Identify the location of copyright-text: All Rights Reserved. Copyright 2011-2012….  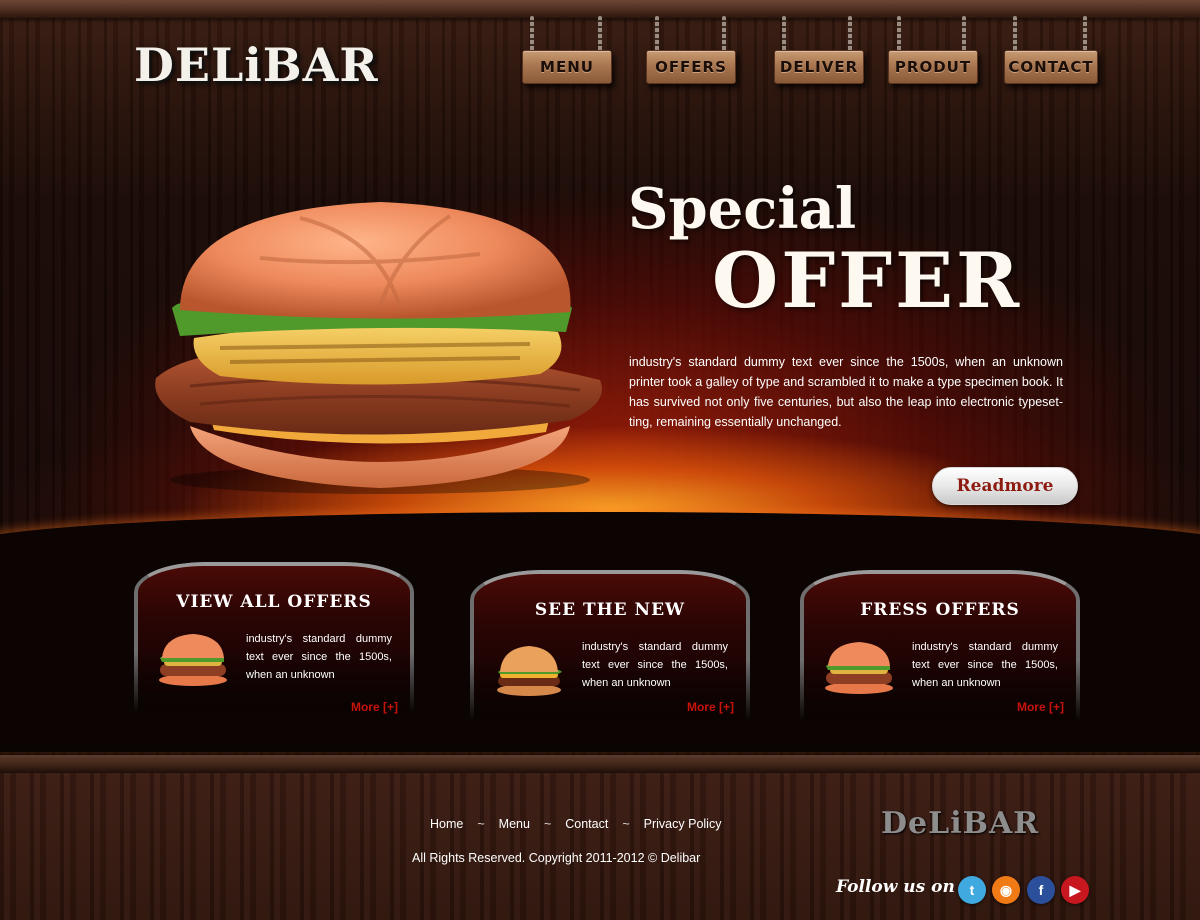
(556, 858).